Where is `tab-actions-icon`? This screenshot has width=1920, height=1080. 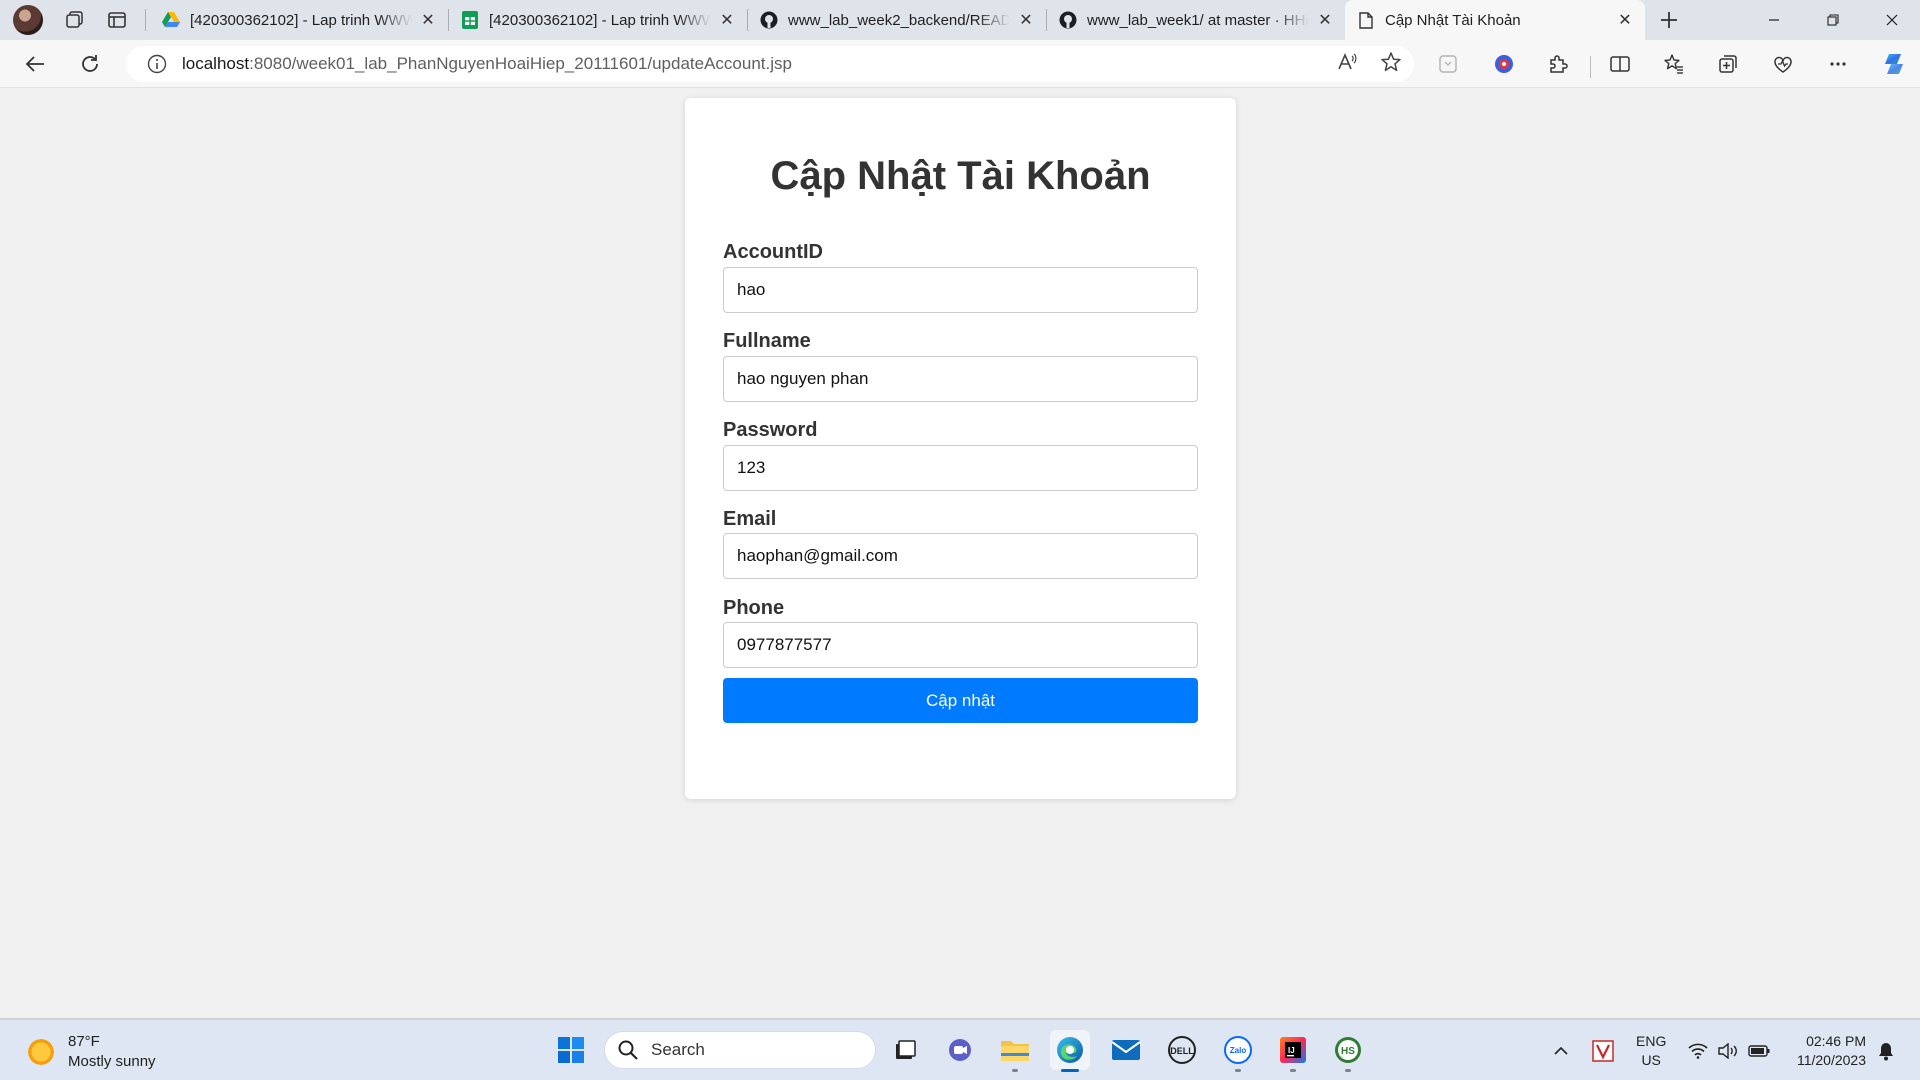
tab-actions-icon is located at coordinates (117, 20).